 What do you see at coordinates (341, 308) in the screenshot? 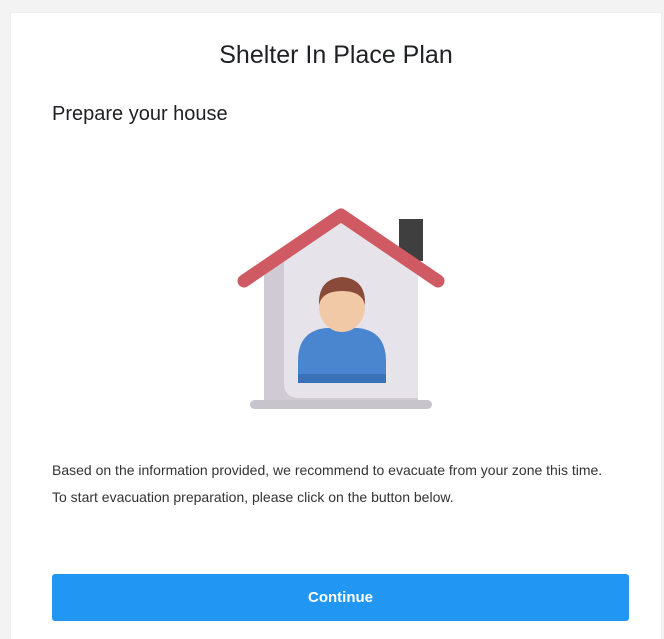
I see `house-person-icon` at bounding box center [341, 308].